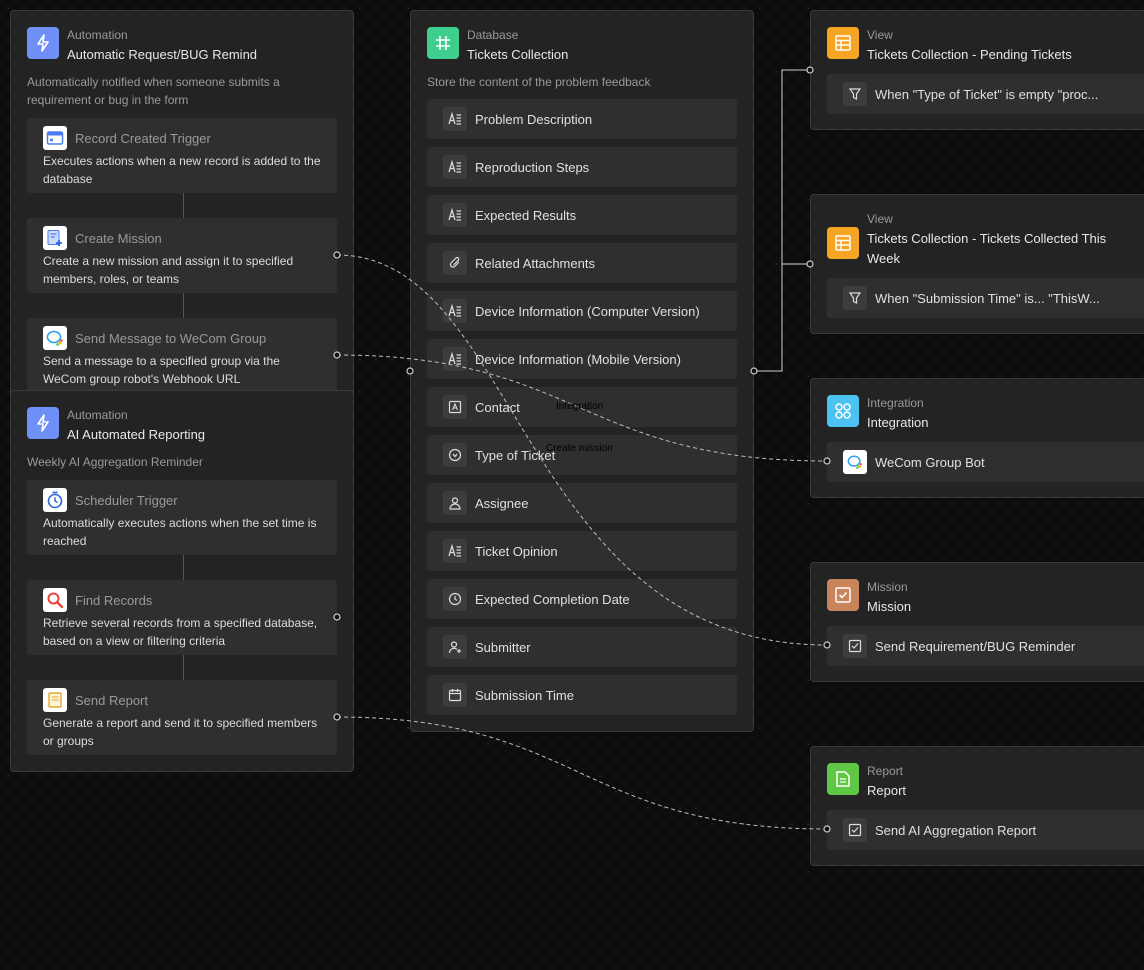 The height and width of the screenshot is (970, 1144). I want to click on find-records-icon, so click(55, 600).